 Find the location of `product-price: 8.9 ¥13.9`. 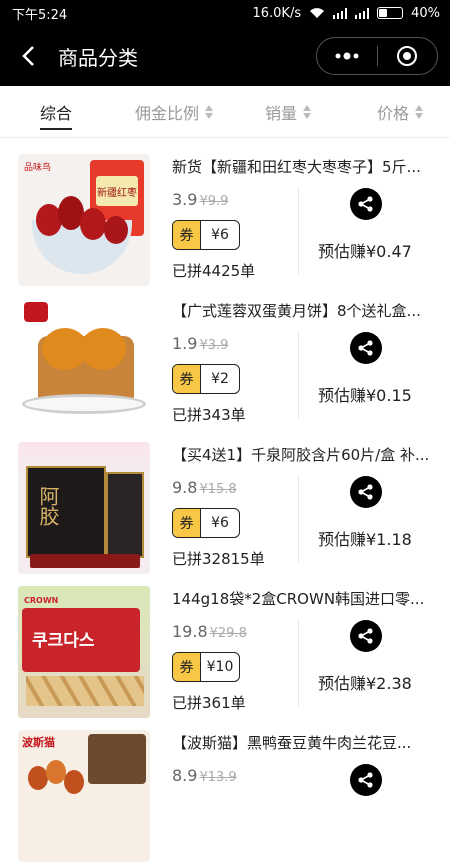

product-price: 8.9 ¥13.9 is located at coordinates (204, 775).